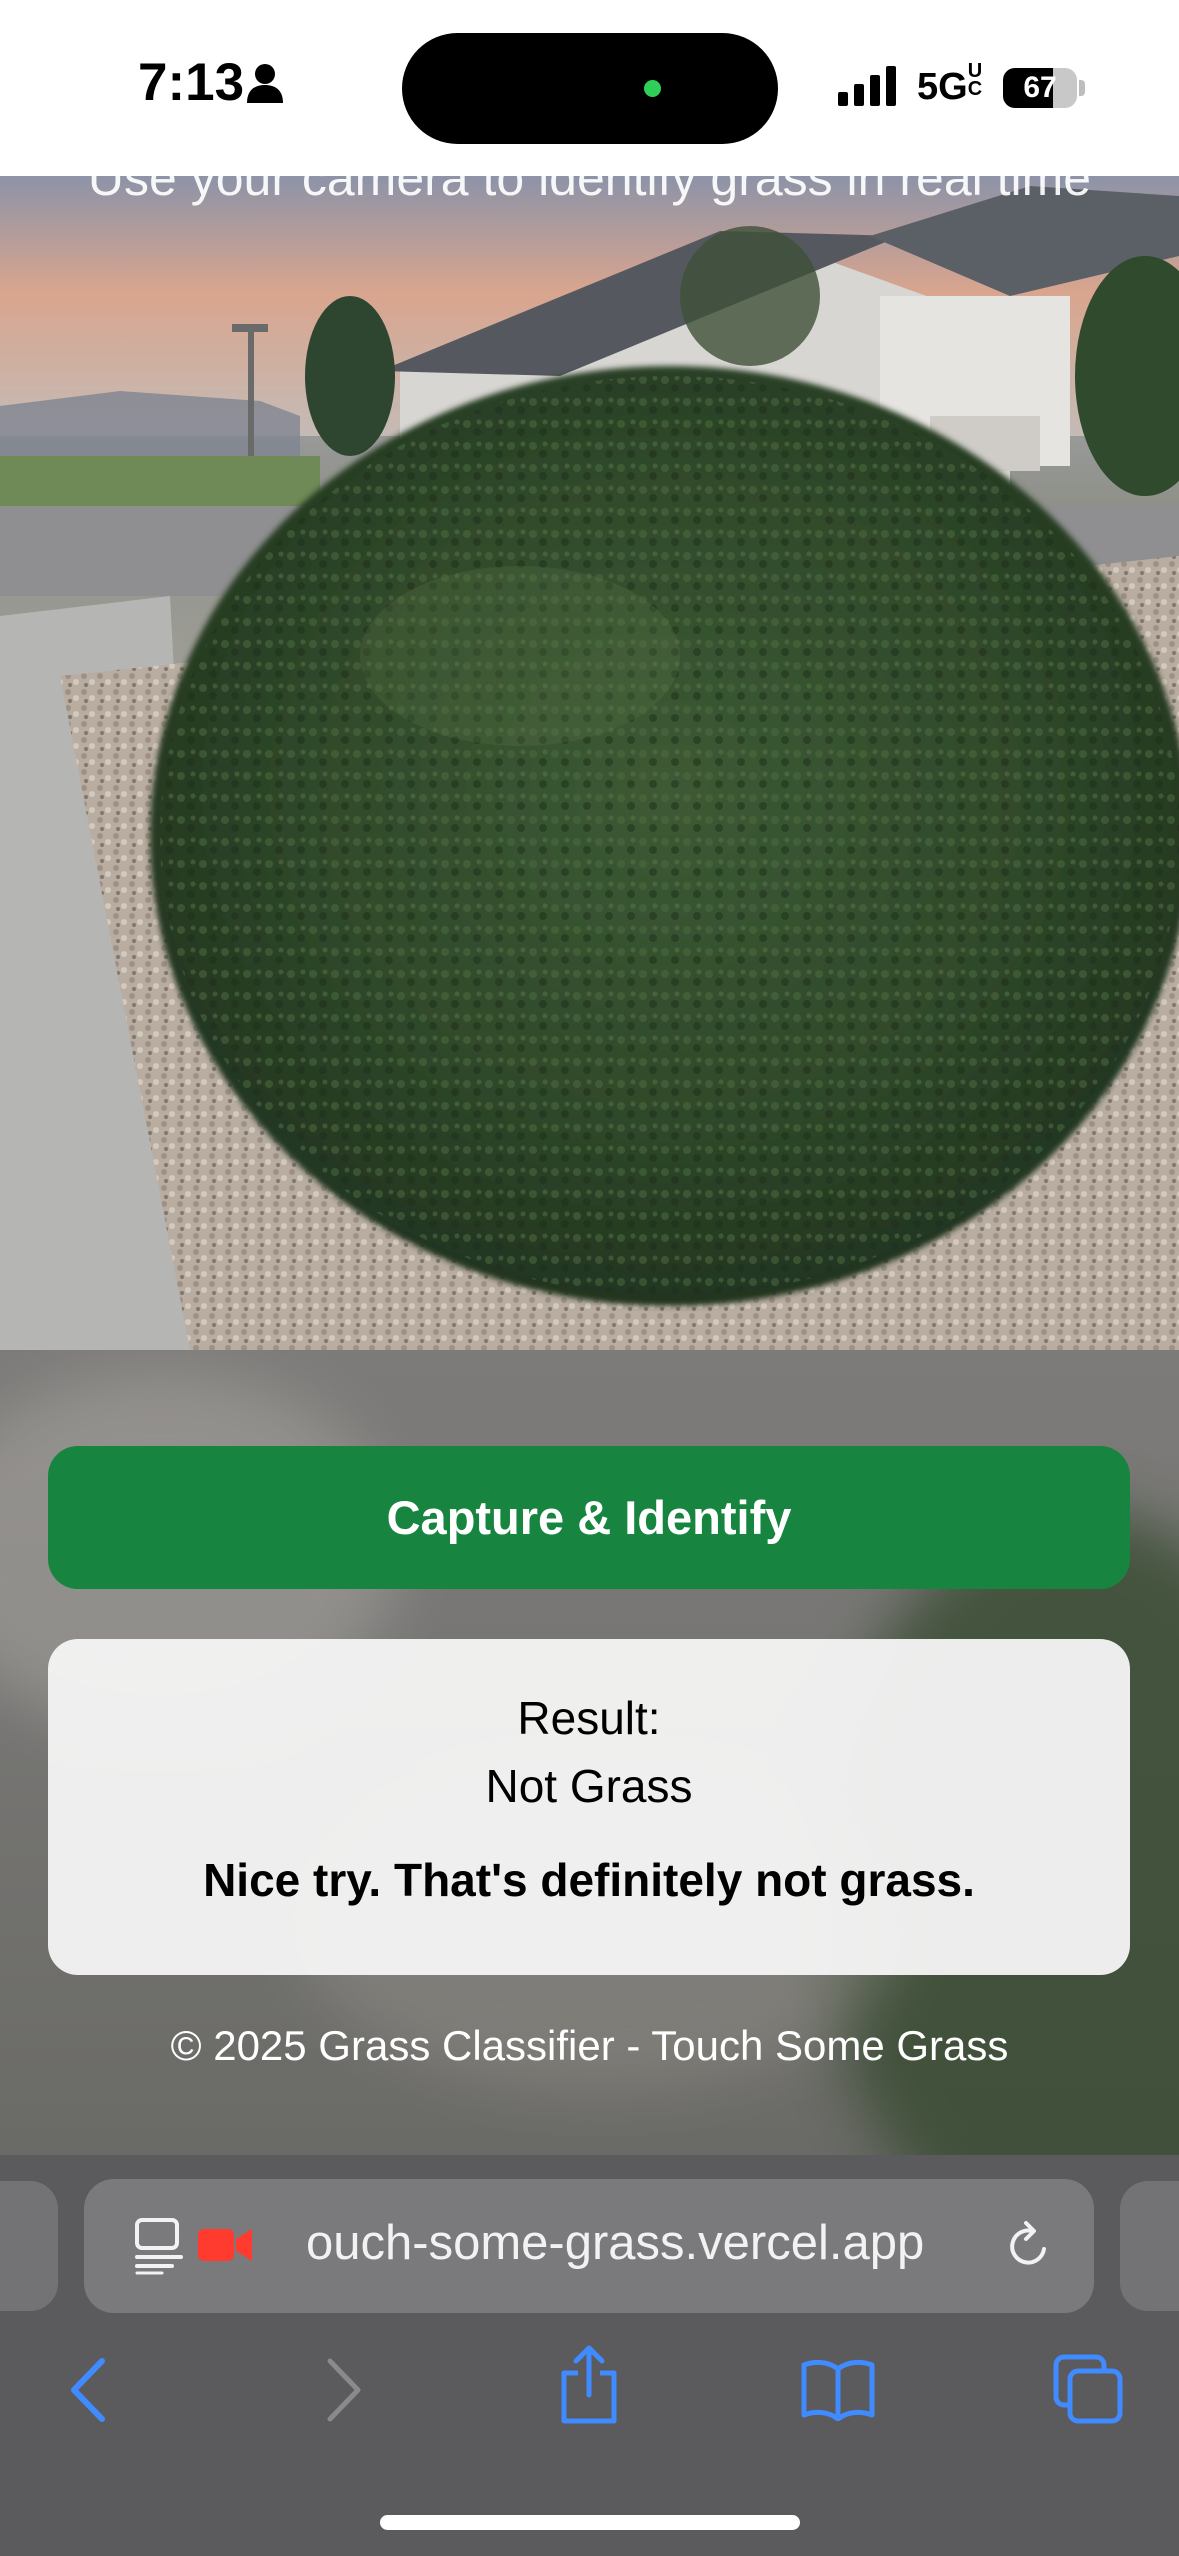 The height and width of the screenshot is (2556, 1179). Describe the element at coordinates (589, 1517) in the screenshot. I see `capture-identify-button: Capture & Identify` at that location.